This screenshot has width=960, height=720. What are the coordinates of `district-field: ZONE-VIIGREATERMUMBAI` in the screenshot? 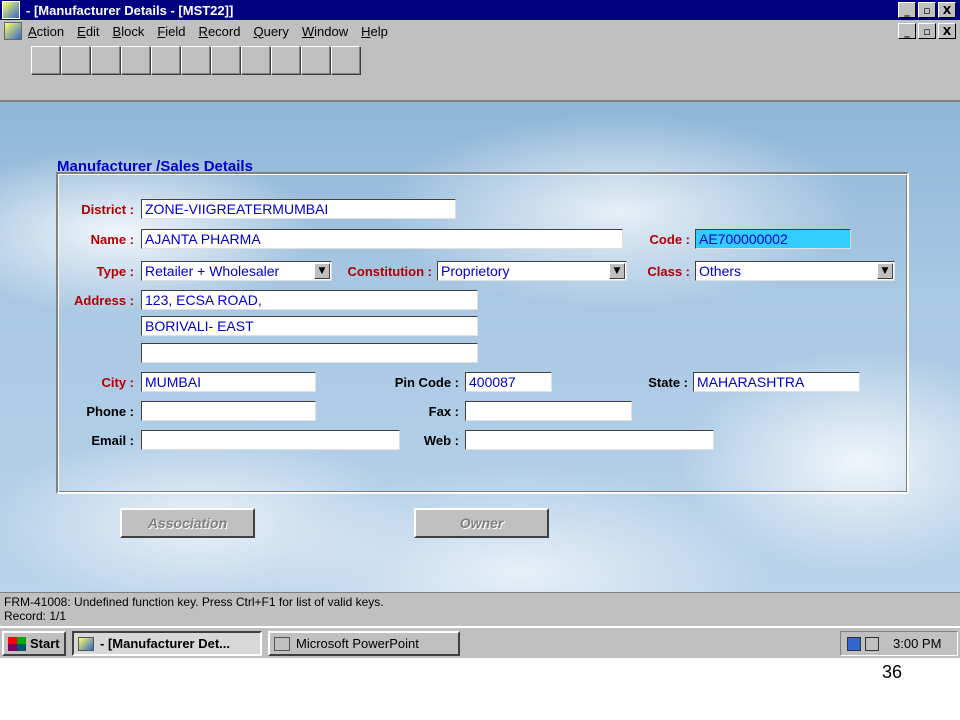 It's located at (298, 209).